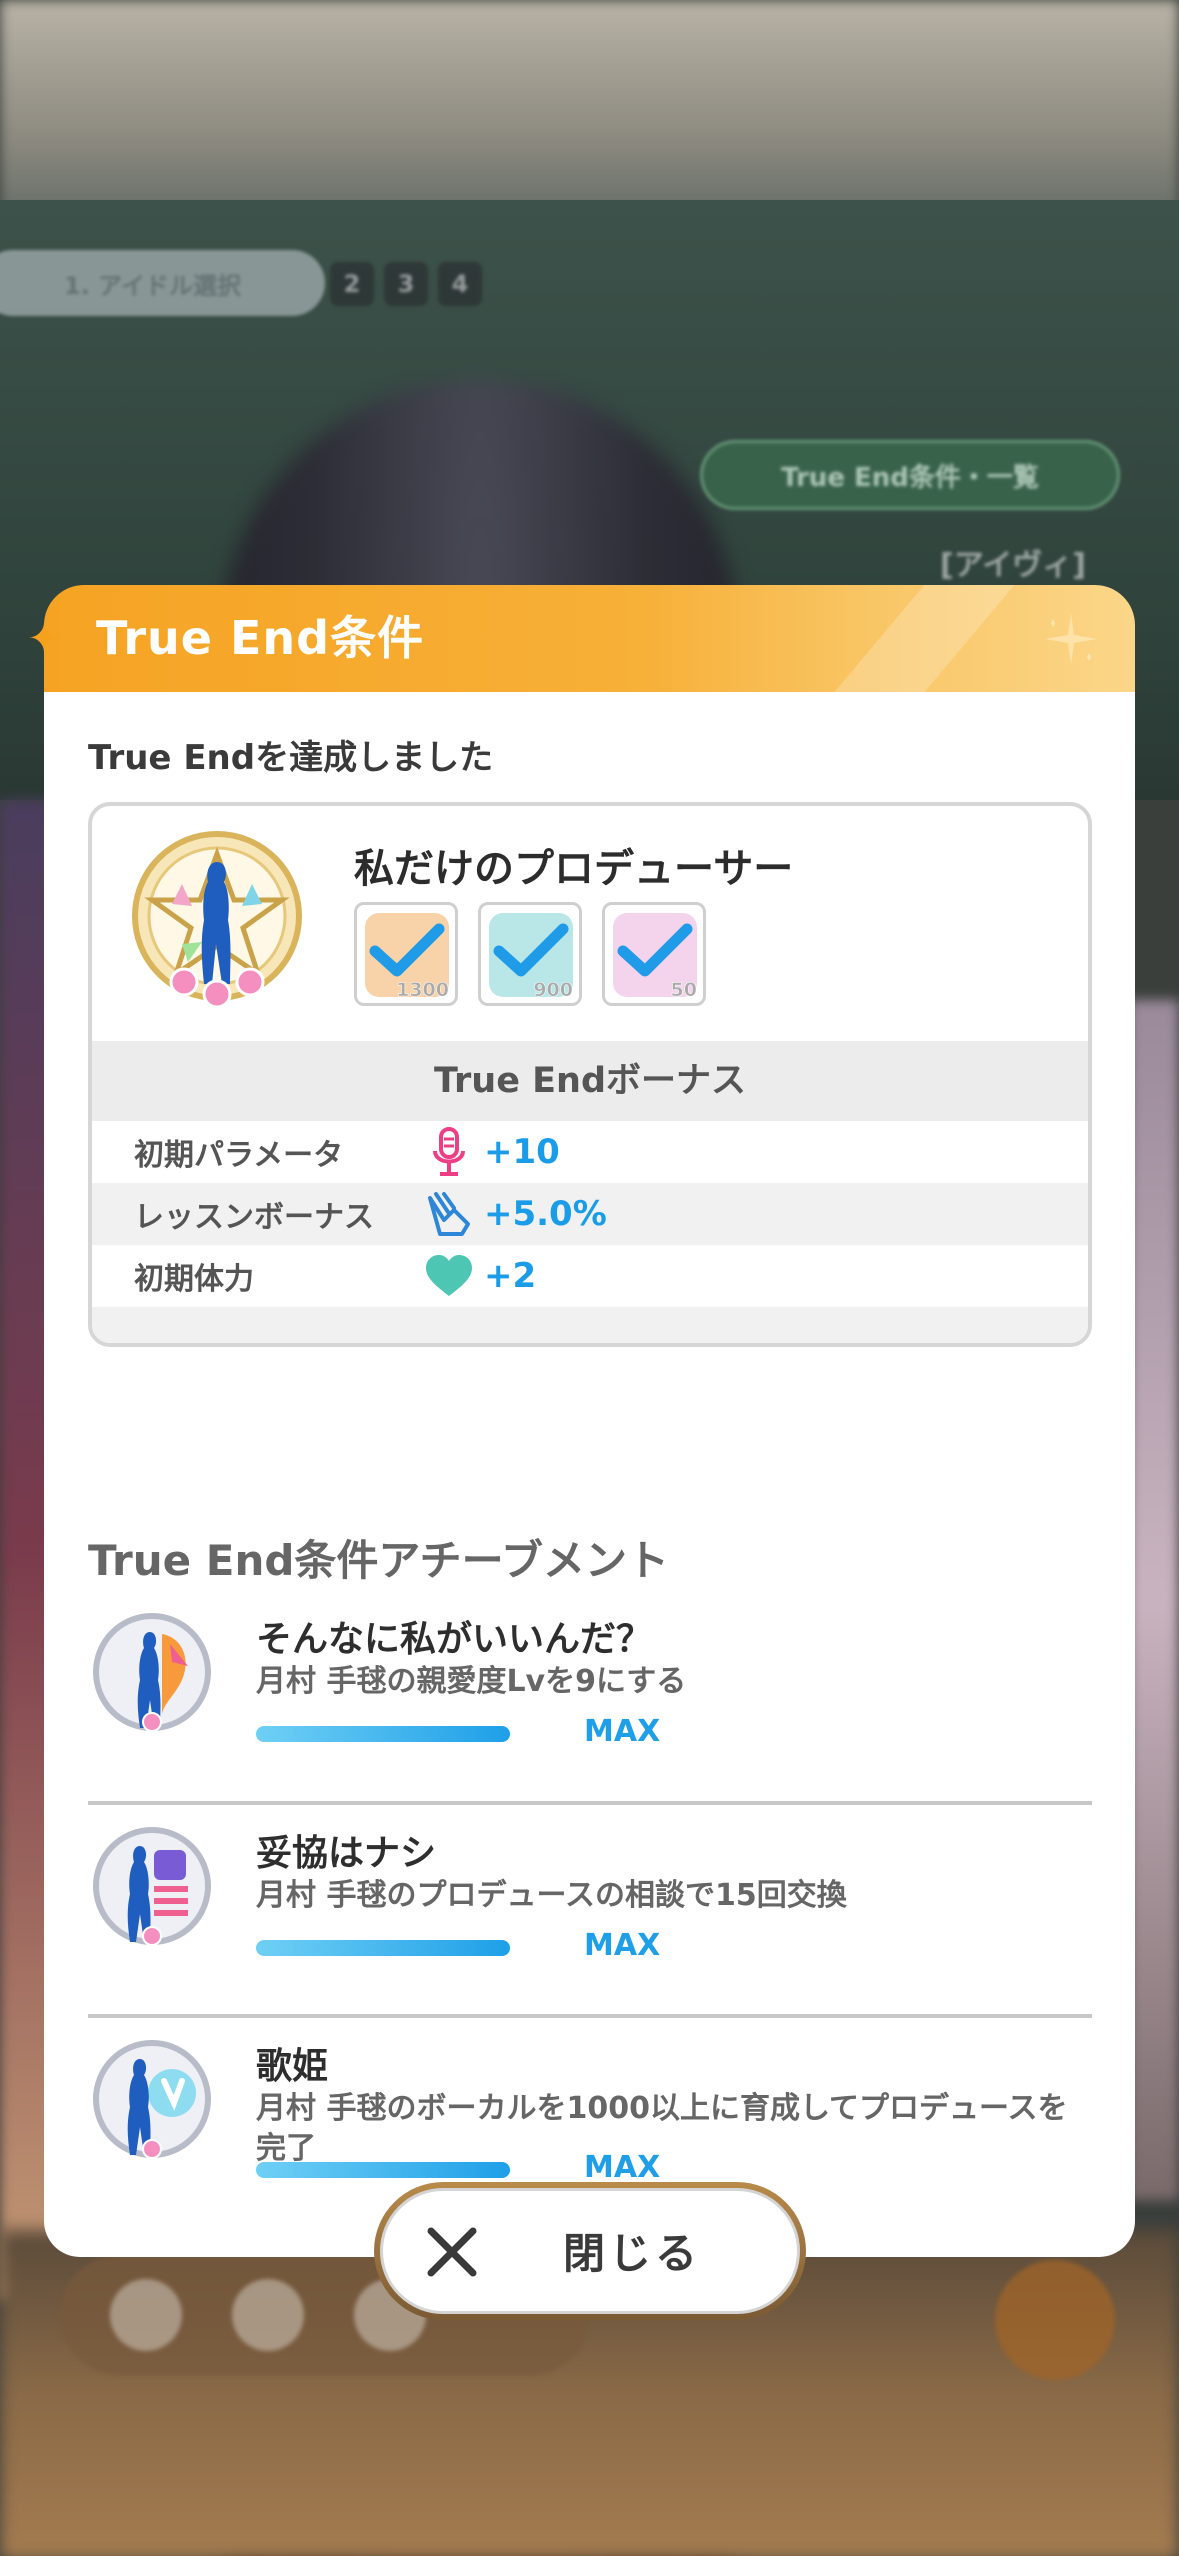  I want to click on requirement-visual: 50, so click(654, 954).